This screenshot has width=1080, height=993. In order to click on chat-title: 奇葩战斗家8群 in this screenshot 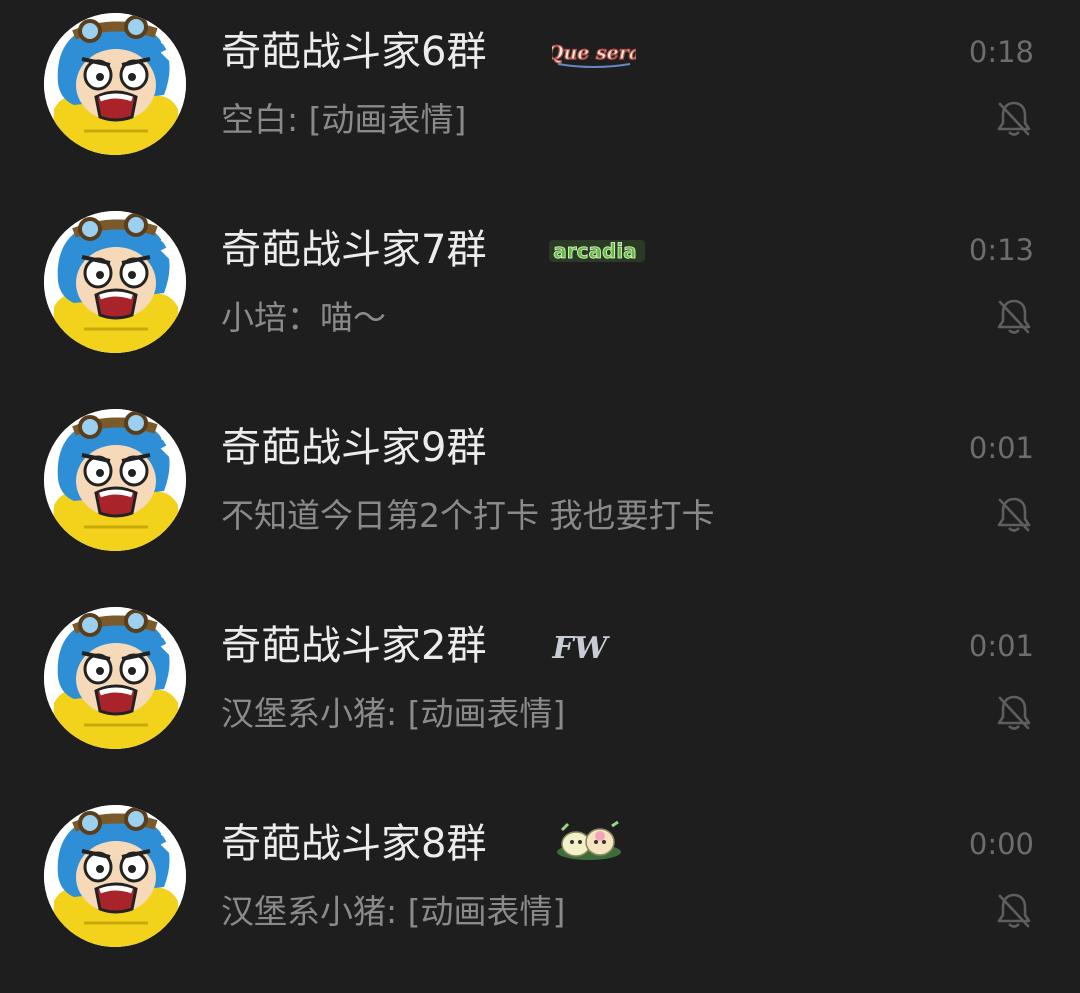, I will do `click(354, 844)`.